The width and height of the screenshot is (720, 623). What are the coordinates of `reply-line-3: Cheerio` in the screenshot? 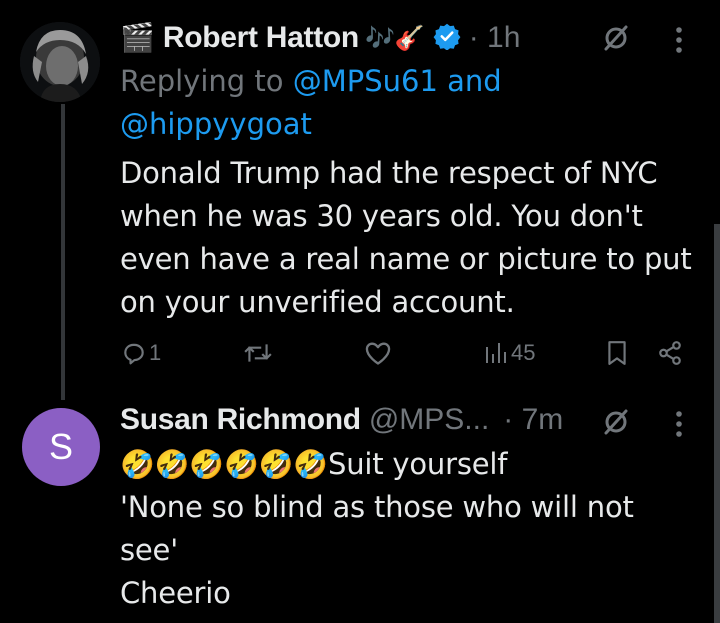 It's located at (175, 593).